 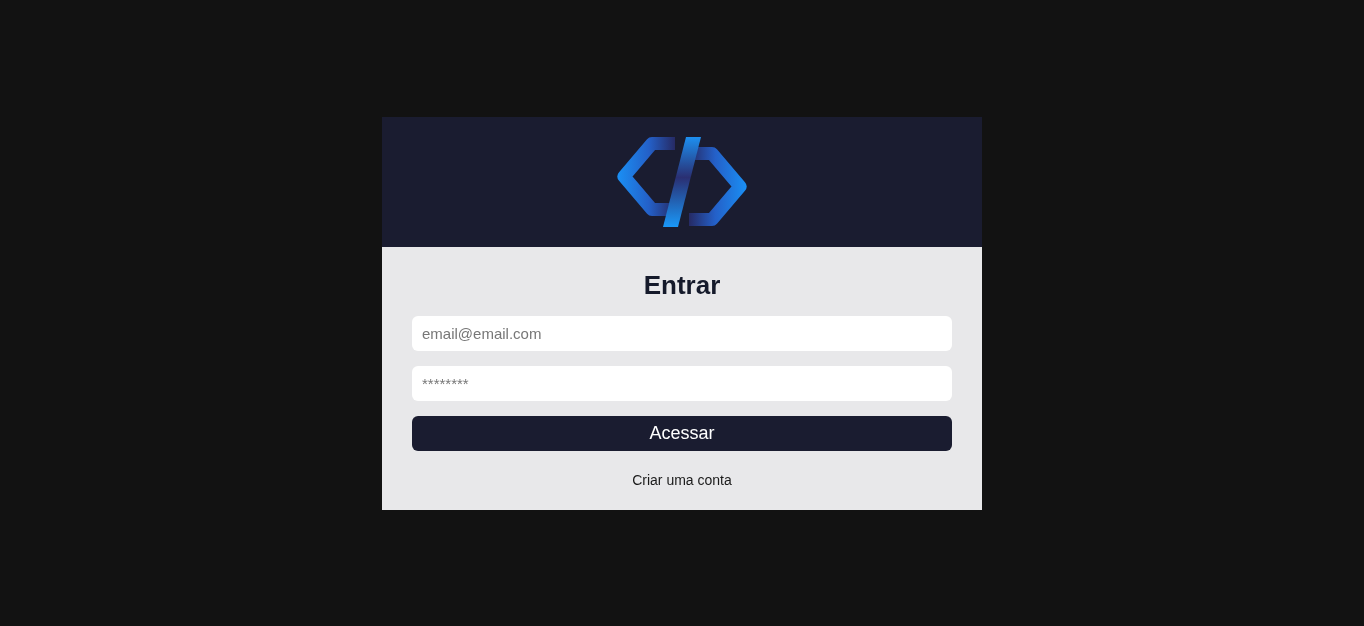 What do you see at coordinates (682, 181) in the screenshot?
I see `code-brackets-logo-icon` at bounding box center [682, 181].